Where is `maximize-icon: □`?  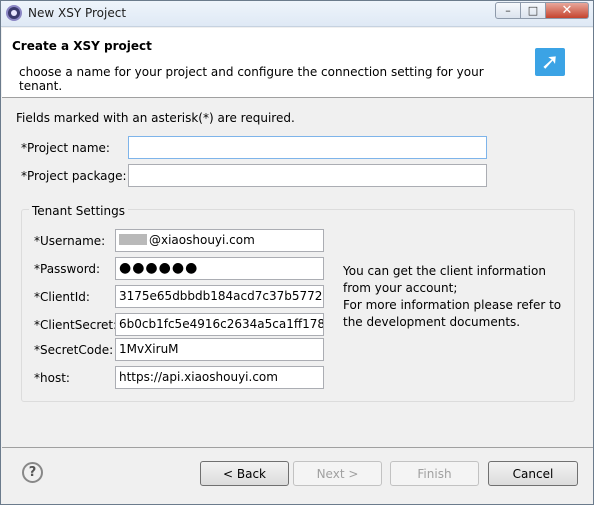 maximize-icon: □ is located at coordinates (533, 10).